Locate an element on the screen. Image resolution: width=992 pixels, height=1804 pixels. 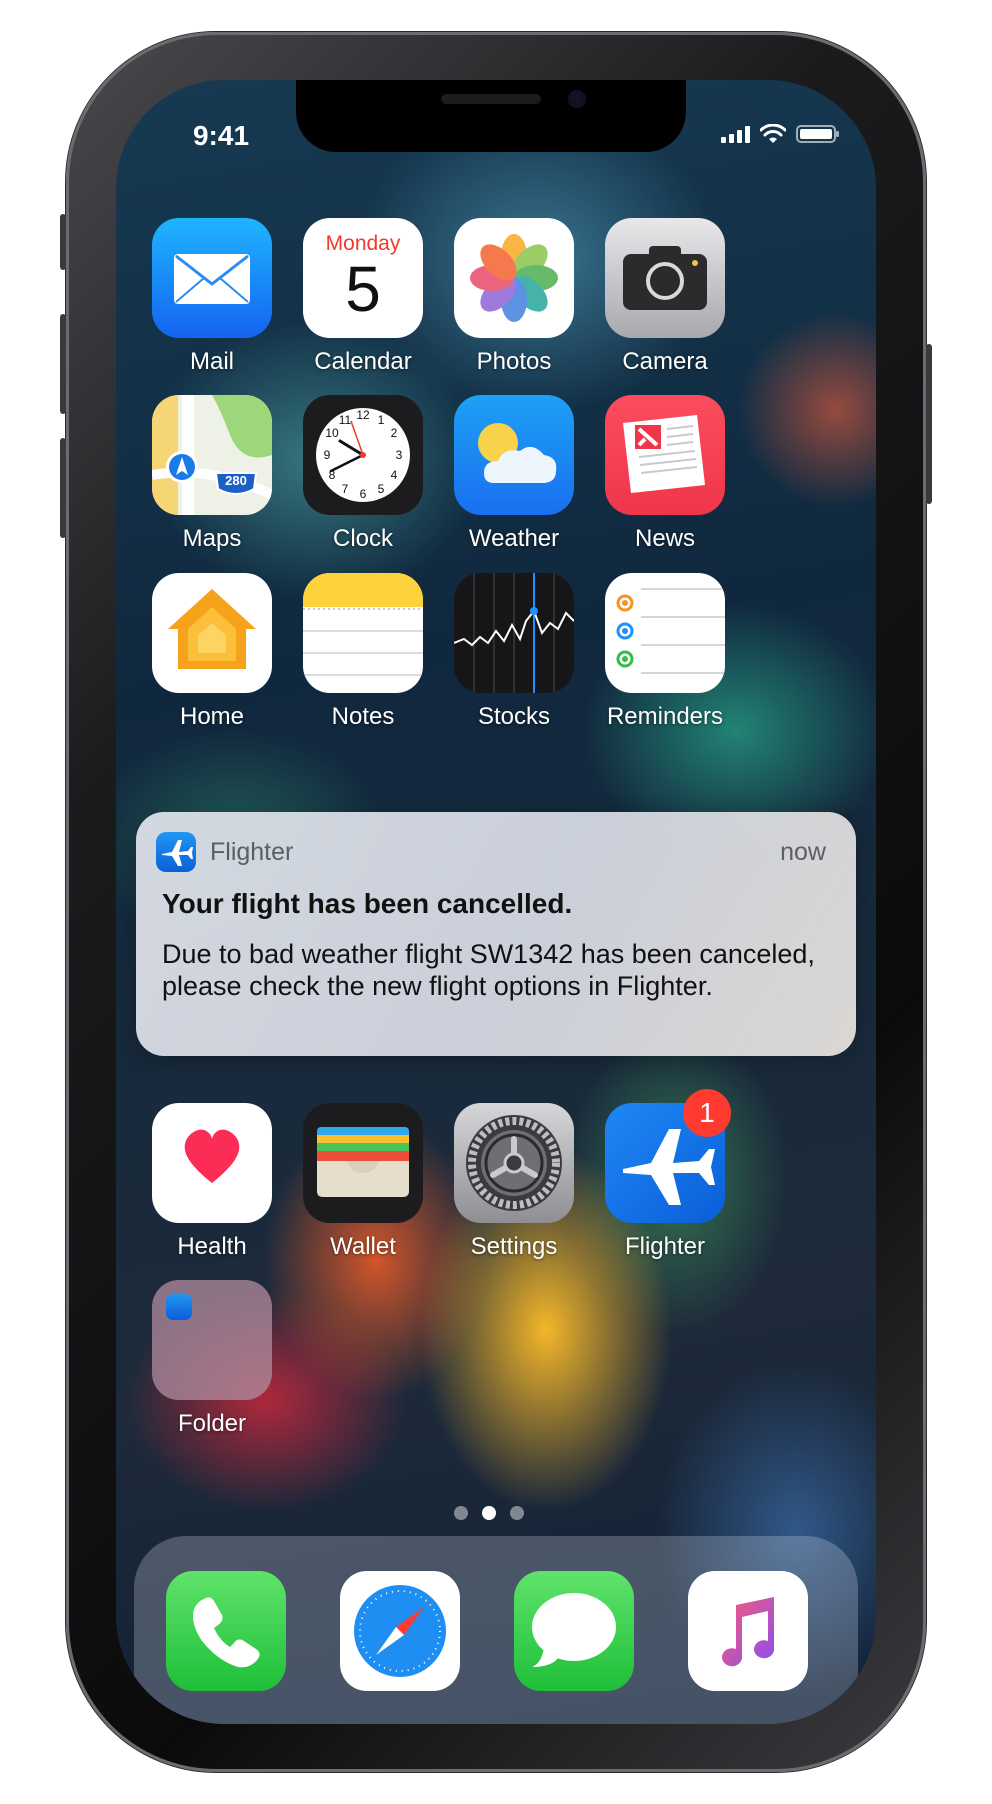
app-label: News is located at coordinates (664, 538).